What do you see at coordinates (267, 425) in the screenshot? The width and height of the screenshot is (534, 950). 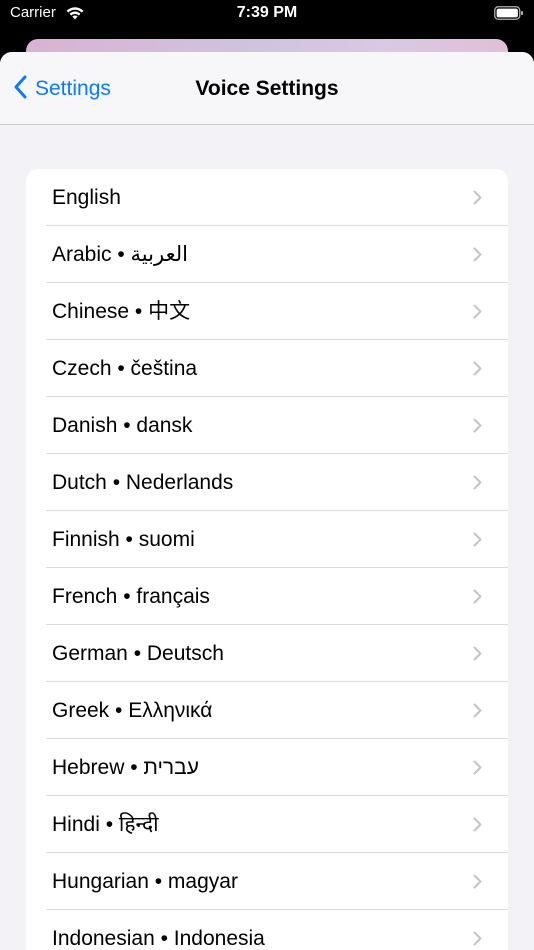 I see `language-row: Danish • dansk` at bounding box center [267, 425].